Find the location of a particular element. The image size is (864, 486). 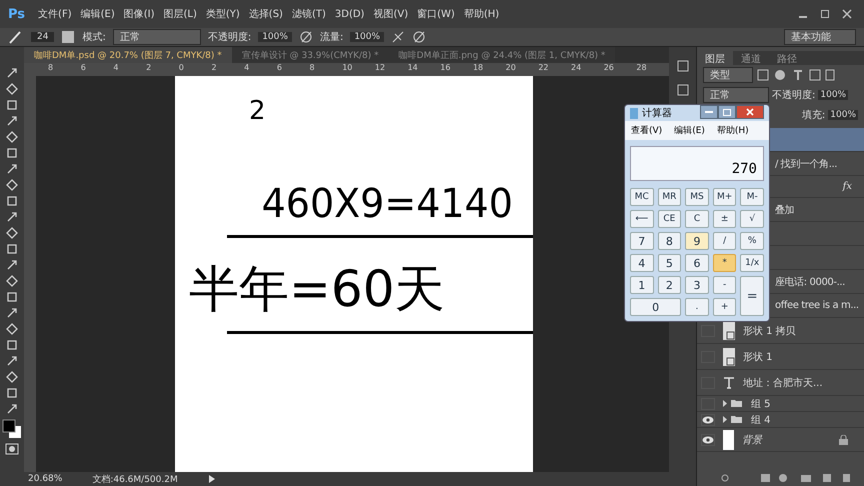

layer-row: 形状 1 is located at coordinates (780, 357).